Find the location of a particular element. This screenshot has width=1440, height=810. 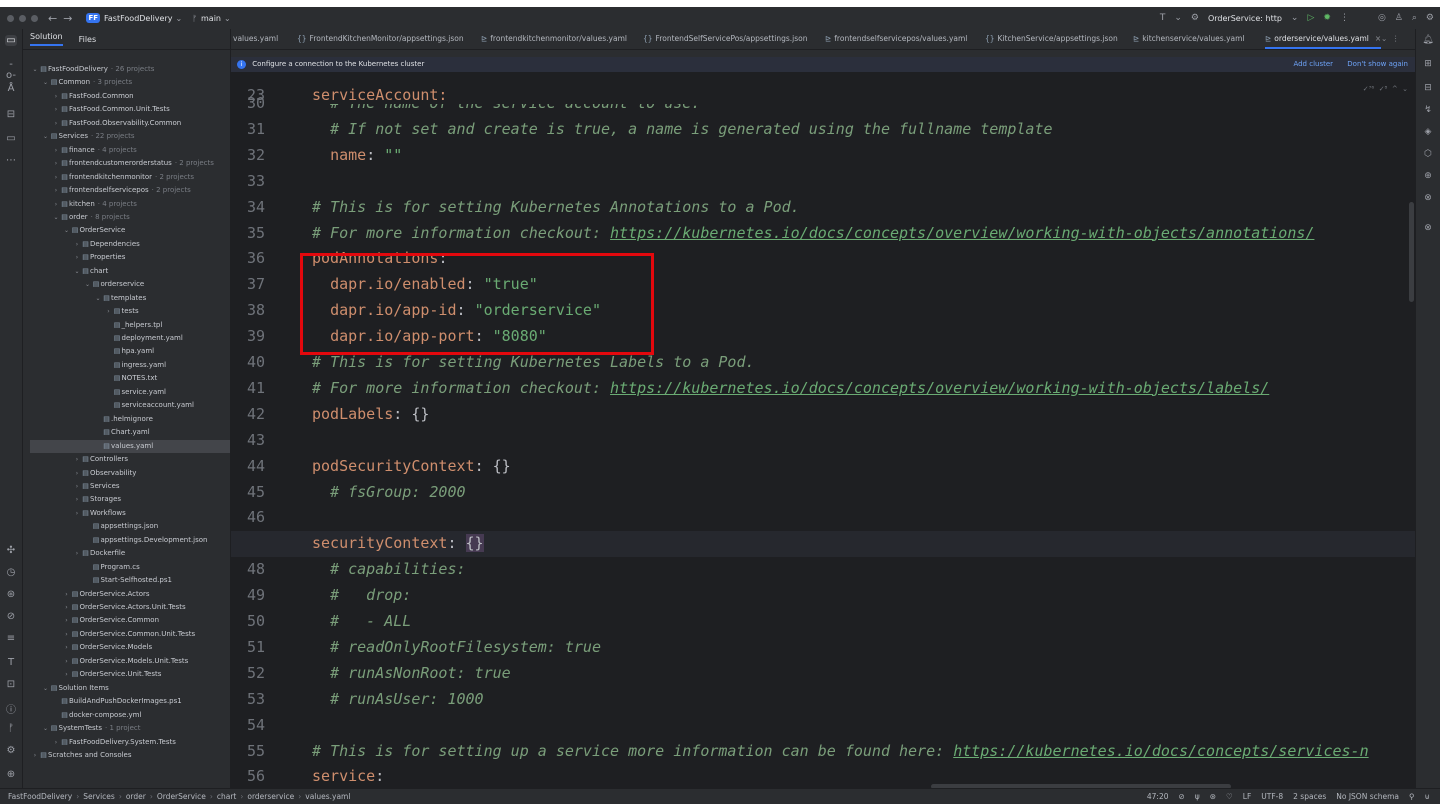

tree-item: › ▤OrderService.Models.Unit.Tests is located at coordinates (126, 661).